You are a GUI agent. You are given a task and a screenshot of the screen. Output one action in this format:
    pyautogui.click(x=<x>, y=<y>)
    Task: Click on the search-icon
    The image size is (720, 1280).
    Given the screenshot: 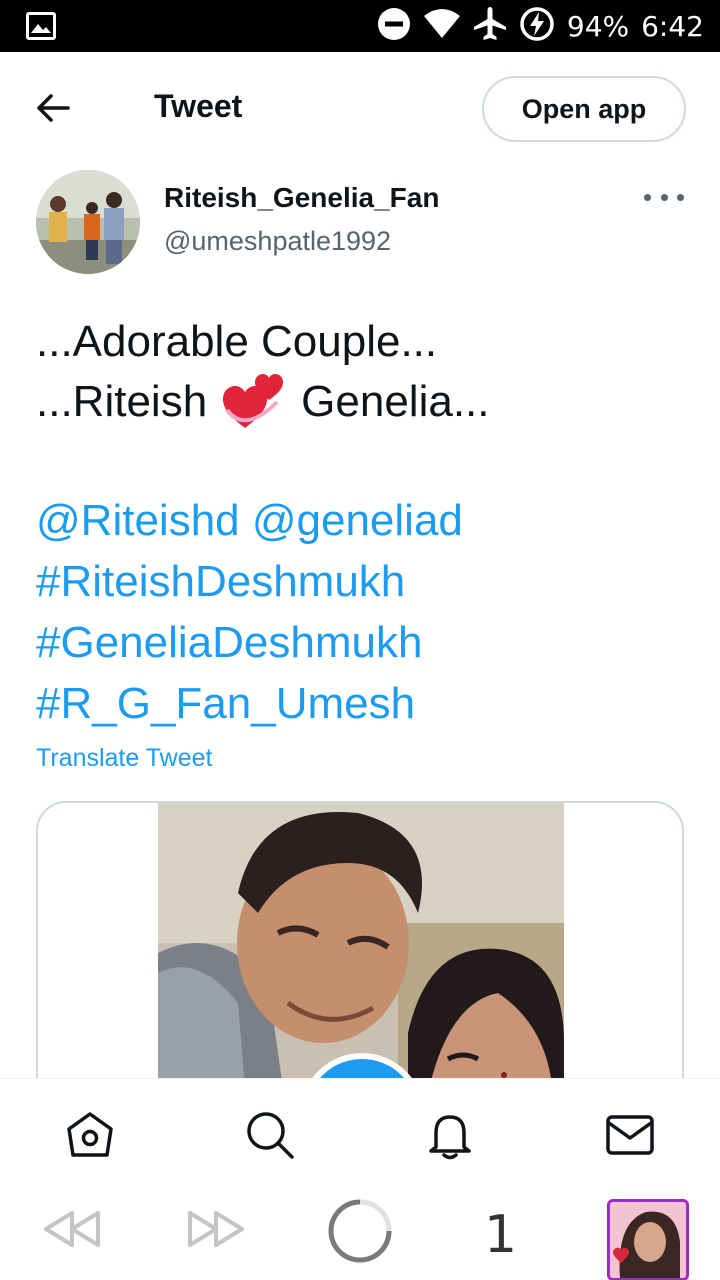 What is the action you would take?
    pyautogui.click(x=270, y=1135)
    